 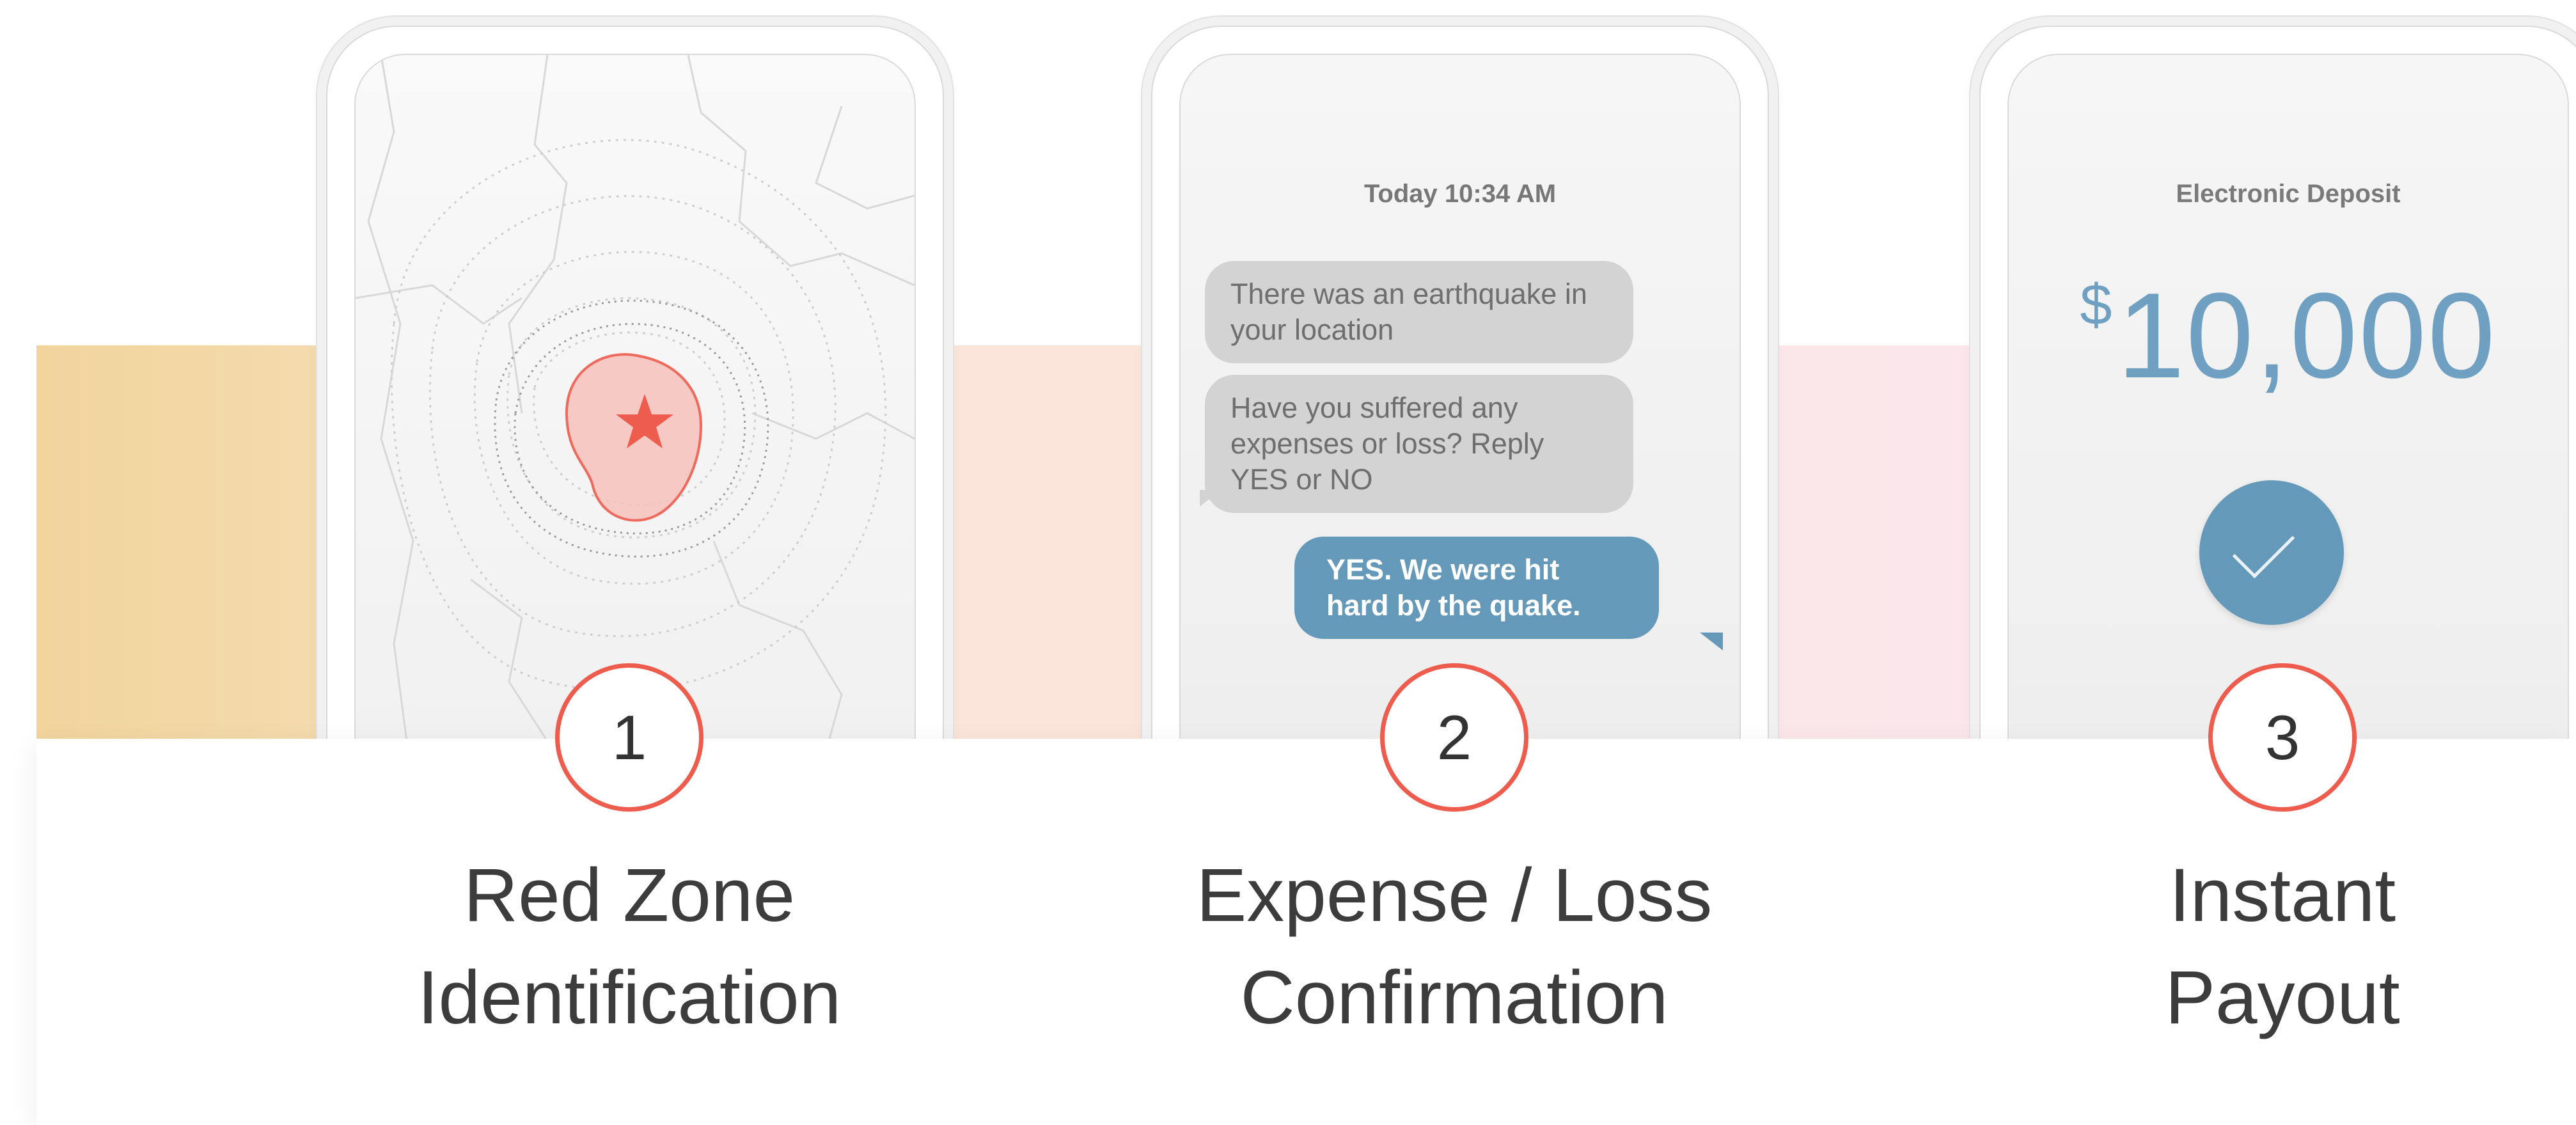 What do you see at coordinates (629, 737) in the screenshot?
I see `step-number-badge: 1` at bounding box center [629, 737].